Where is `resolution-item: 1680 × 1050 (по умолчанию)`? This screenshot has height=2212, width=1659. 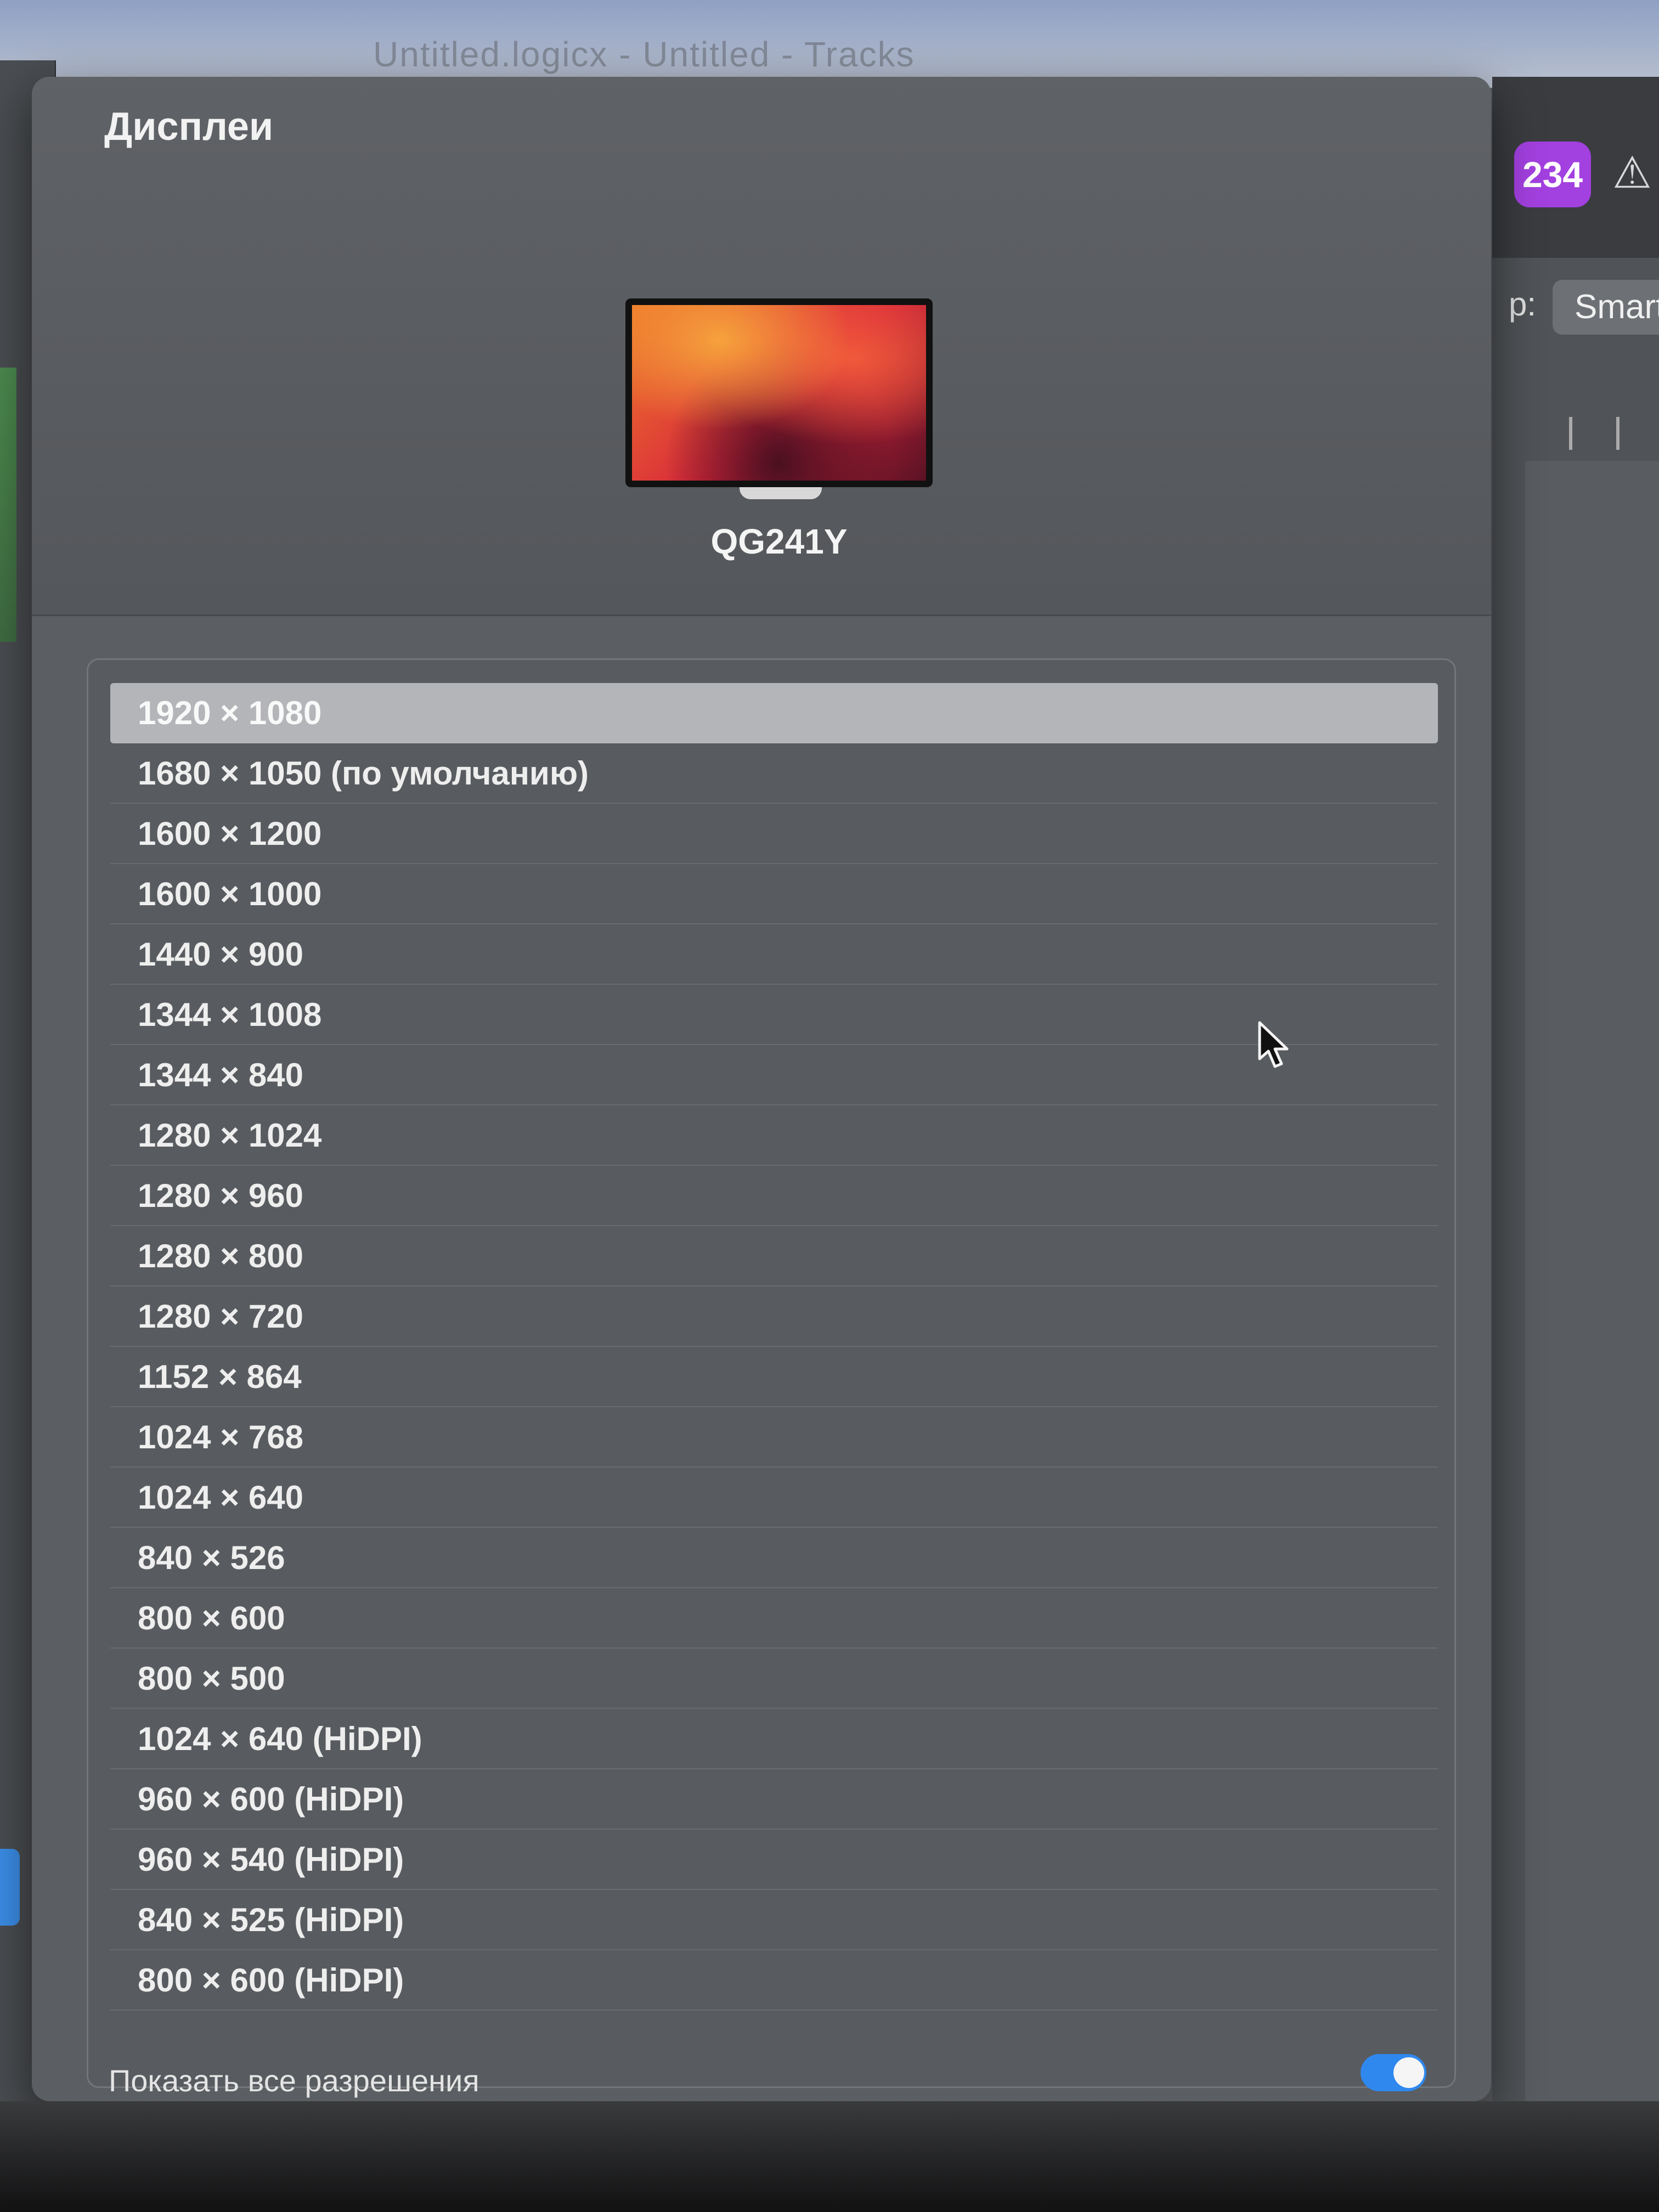
resolution-item: 1680 × 1050 (по умолчанию) is located at coordinates (774, 773).